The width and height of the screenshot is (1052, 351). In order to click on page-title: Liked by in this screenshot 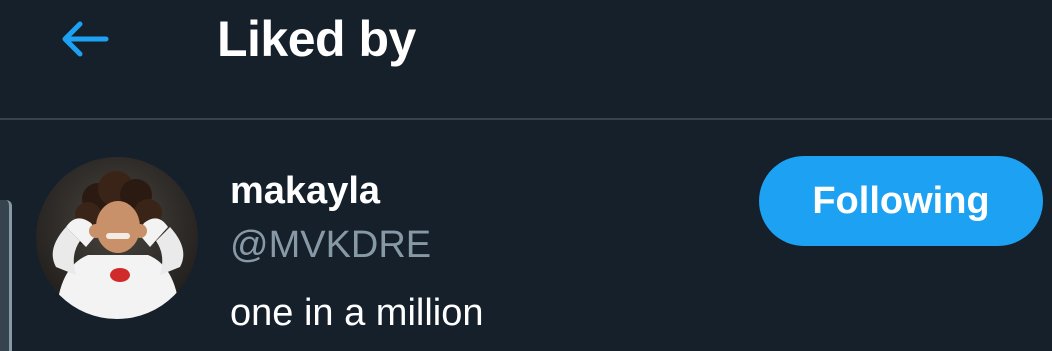, I will do `click(316, 39)`.